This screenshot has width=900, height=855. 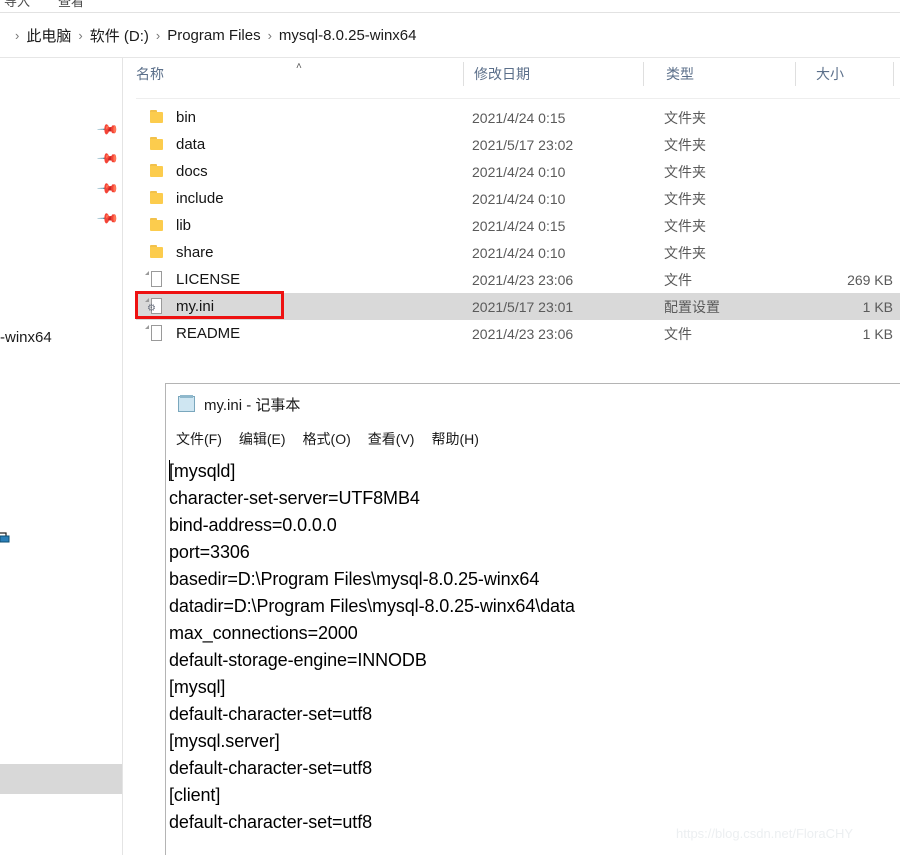 What do you see at coordinates (5, 537) in the screenshot?
I see `nav-item-icon` at bounding box center [5, 537].